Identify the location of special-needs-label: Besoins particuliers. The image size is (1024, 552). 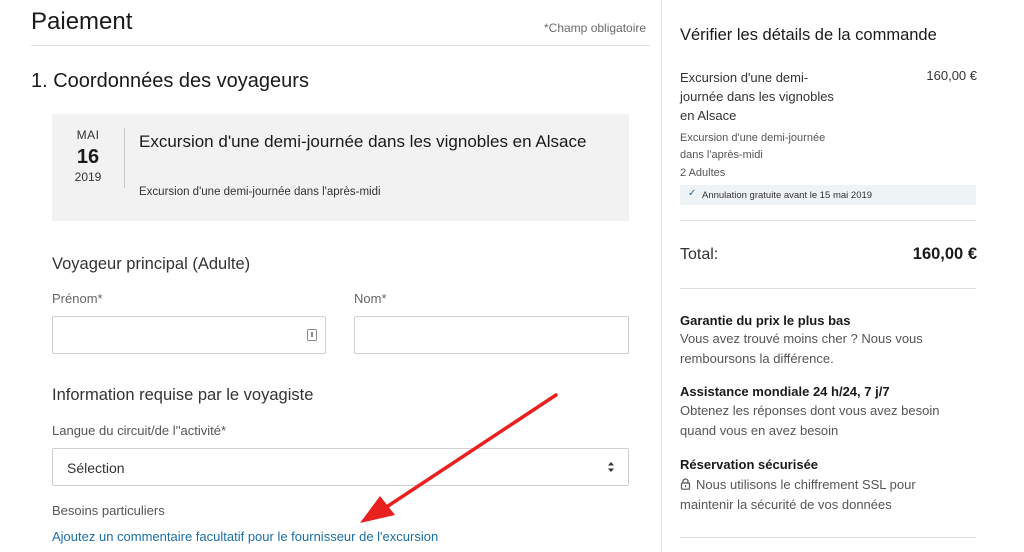
(108, 510).